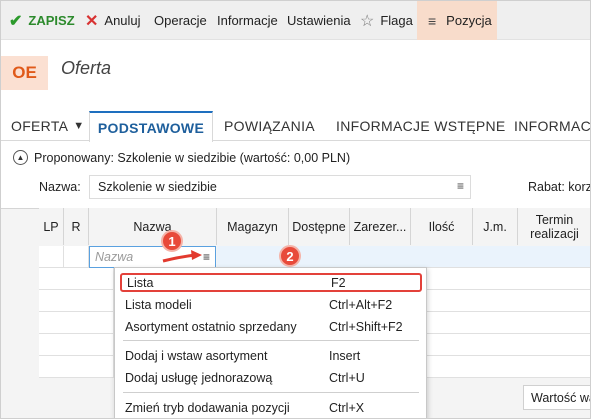 This screenshot has height=419, width=591. Describe the element at coordinates (51, 20) in the screenshot. I see `save-label: ZAPISZ` at that location.